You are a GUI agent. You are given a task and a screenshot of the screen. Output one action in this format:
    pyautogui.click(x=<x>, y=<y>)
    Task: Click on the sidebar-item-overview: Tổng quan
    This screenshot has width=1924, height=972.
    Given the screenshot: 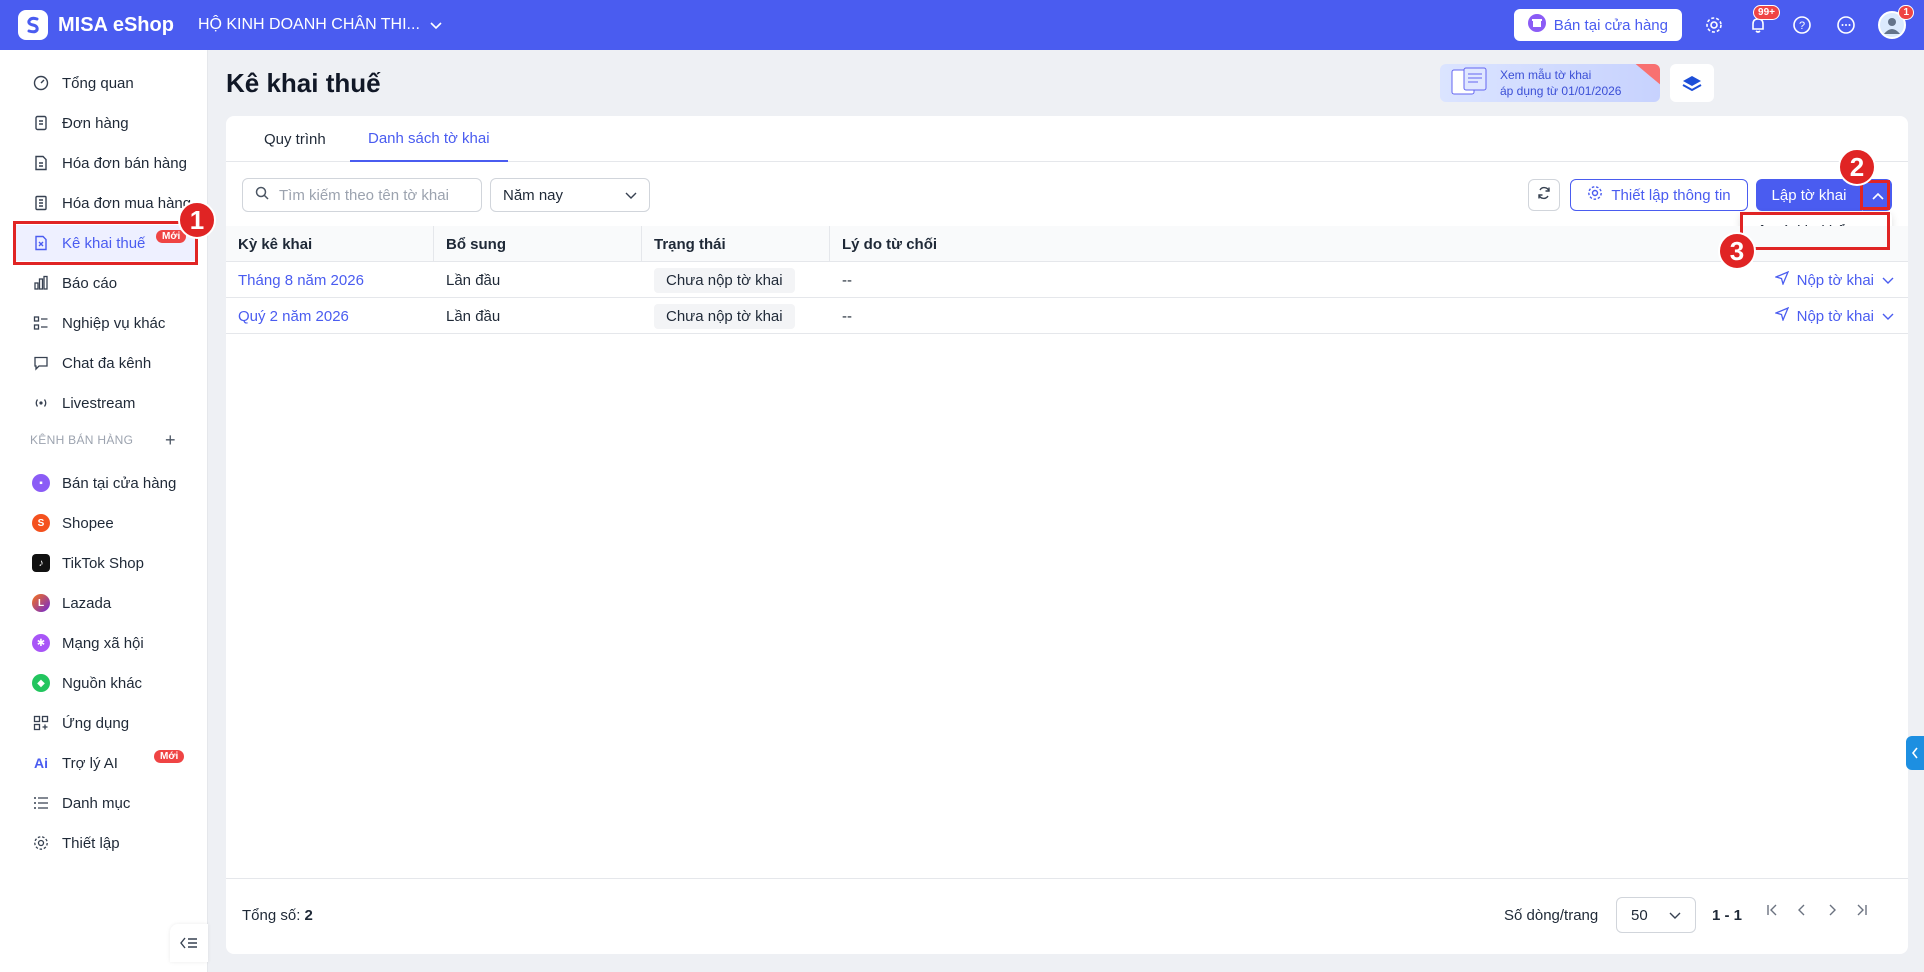 What is the action you would take?
    pyautogui.click(x=105, y=83)
    